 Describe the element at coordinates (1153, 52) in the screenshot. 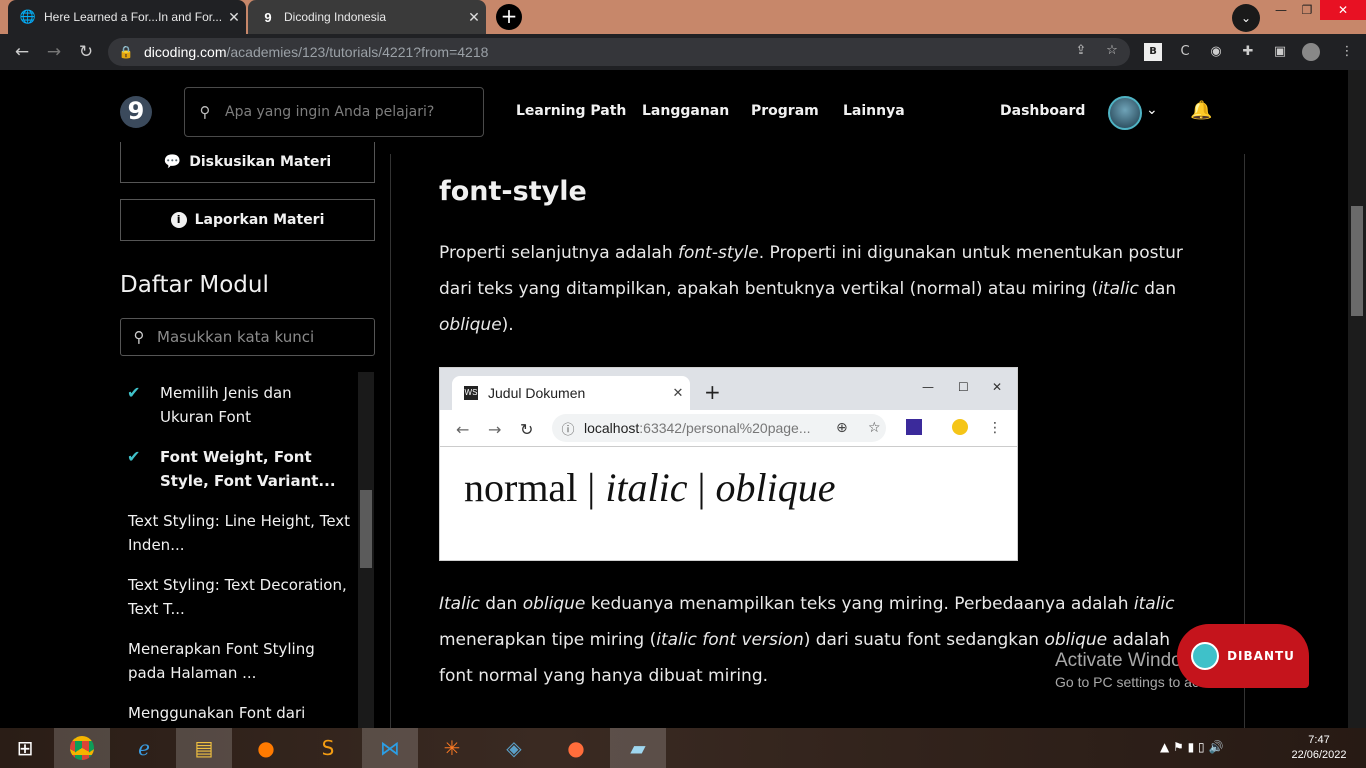

I see `extension-b-icon: B` at that location.